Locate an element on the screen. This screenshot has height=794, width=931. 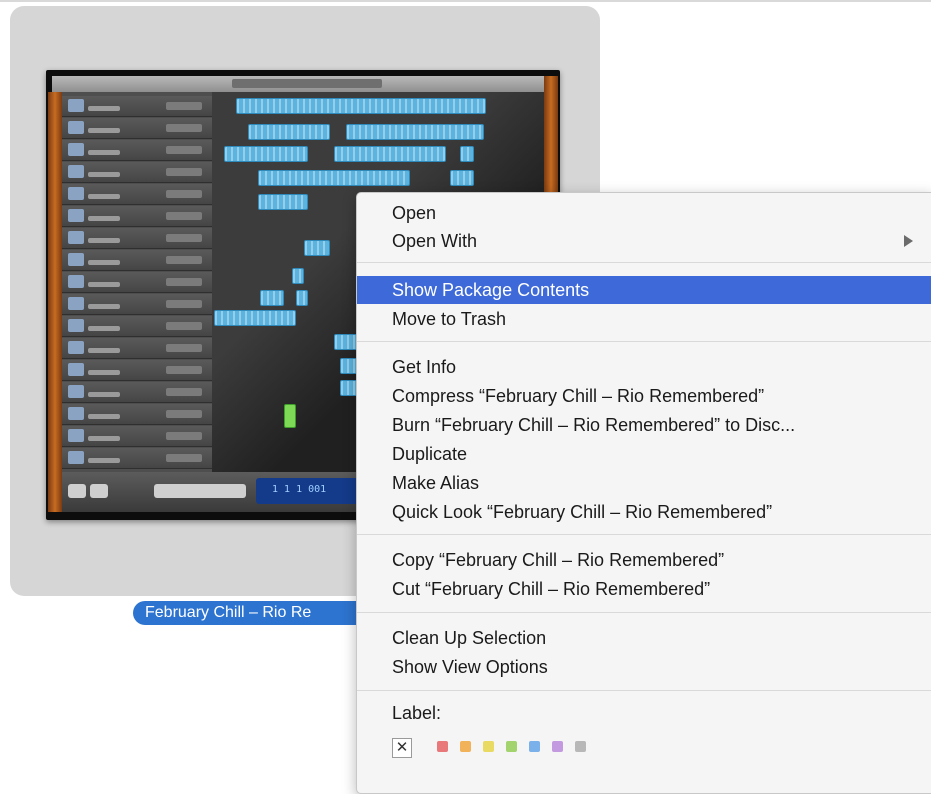
label-none-button: ✕ is located at coordinates (402, 748).